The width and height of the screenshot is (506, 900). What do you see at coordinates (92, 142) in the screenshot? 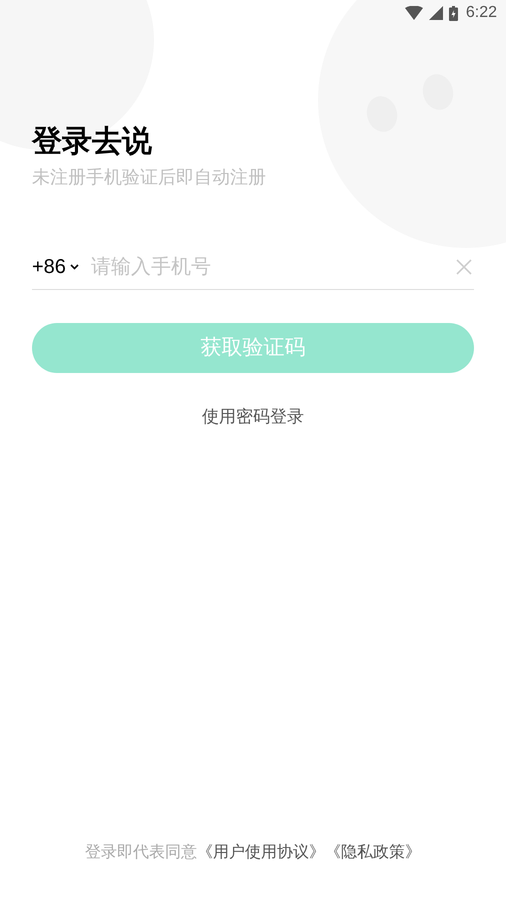
I see `page-title: 登录去说` at bounding box center [92, 142].